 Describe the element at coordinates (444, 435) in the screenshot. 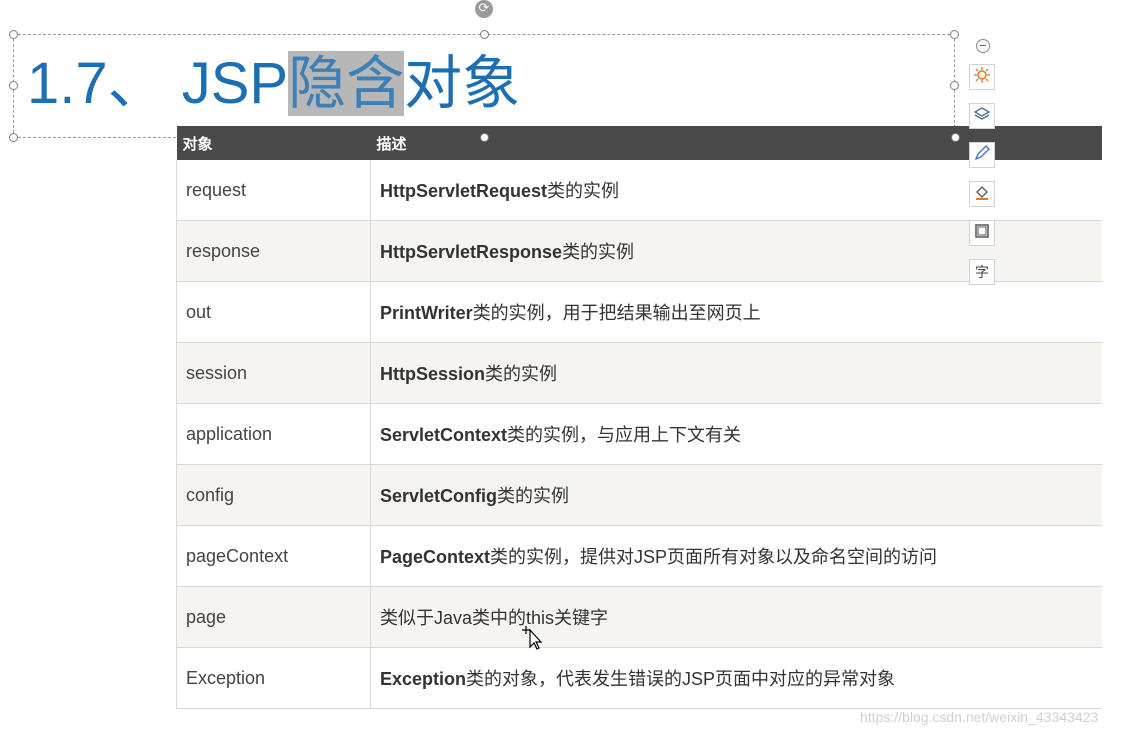

I see `class-name: ServletContext` at that location.